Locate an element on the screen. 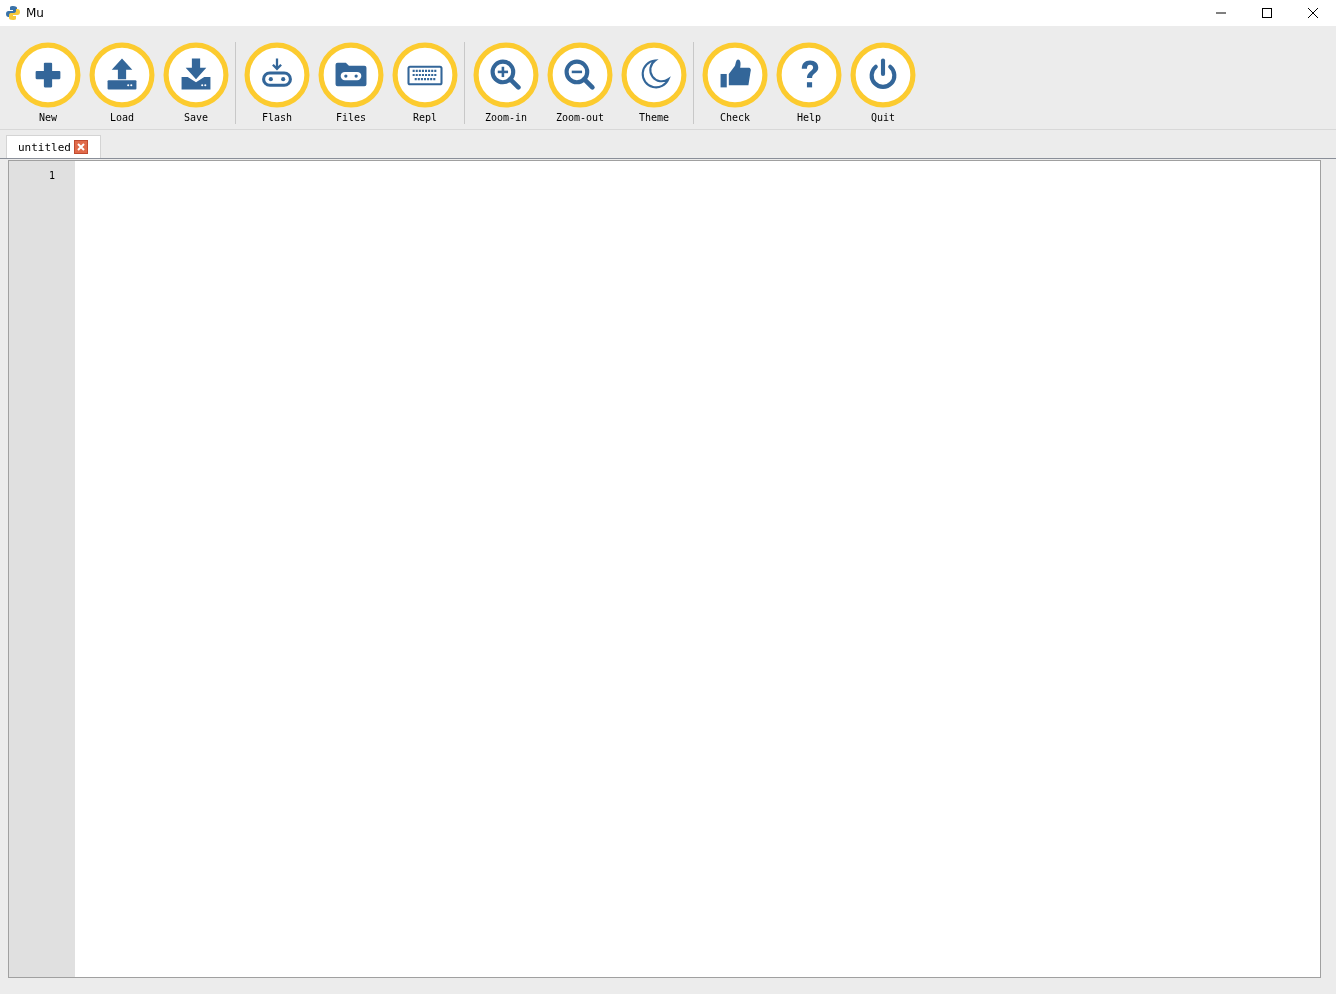 The width and height of the screenshot is (1336, 994). zoomout-icon is located at coordinates (580, 75).